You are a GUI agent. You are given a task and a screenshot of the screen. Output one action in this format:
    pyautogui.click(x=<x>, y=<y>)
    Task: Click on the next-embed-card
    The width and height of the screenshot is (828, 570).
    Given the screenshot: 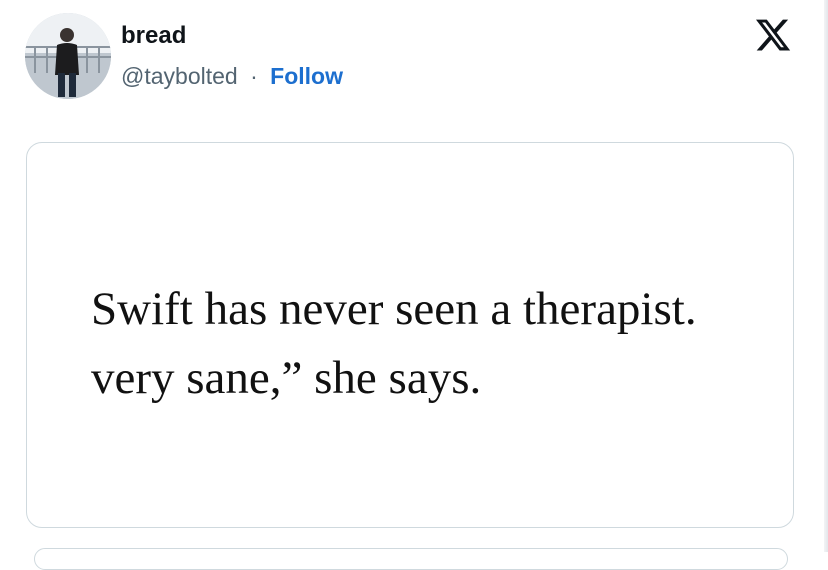 What is the action you would take?
    pyautogui.click(x=411, y=559)
    